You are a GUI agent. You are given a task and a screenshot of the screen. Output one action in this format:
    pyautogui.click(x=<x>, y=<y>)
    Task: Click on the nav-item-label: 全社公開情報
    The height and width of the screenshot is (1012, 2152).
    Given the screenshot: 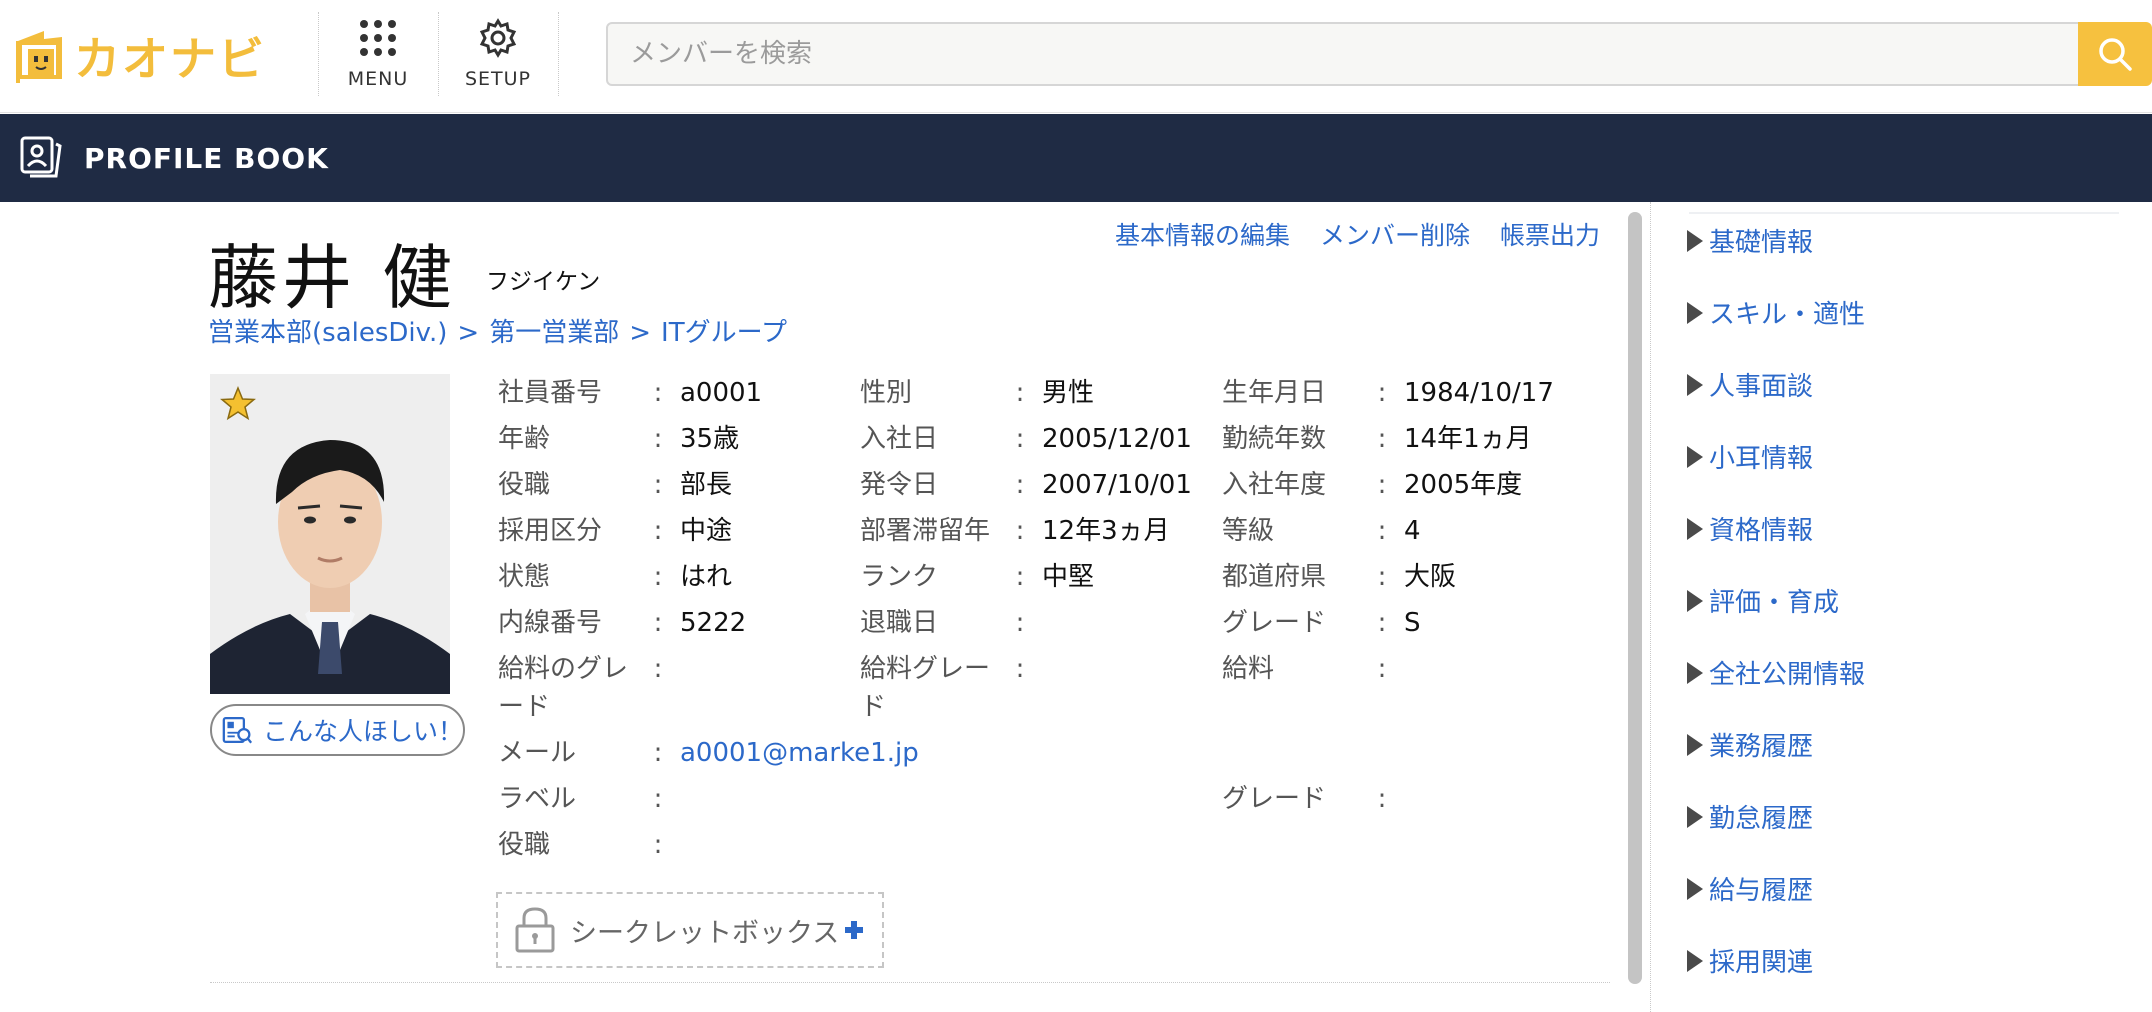 What is the action you would take?
    pyautogui.click(x=1787, y=675)
    